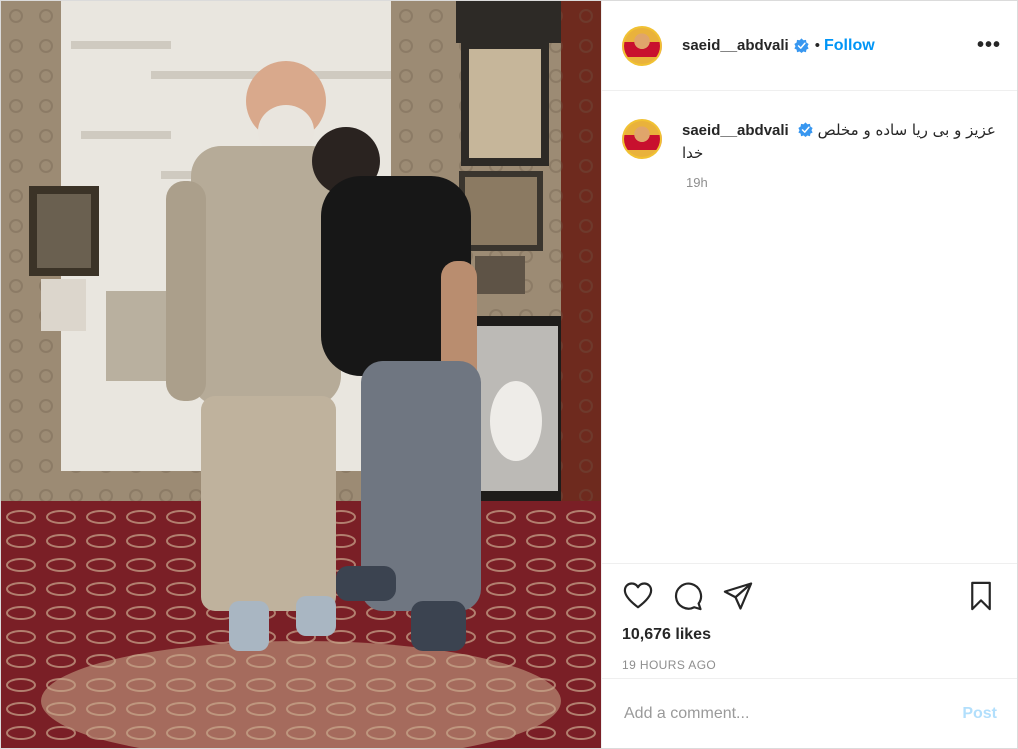  I want to click on caption-time: 19h, so click(841, 182).